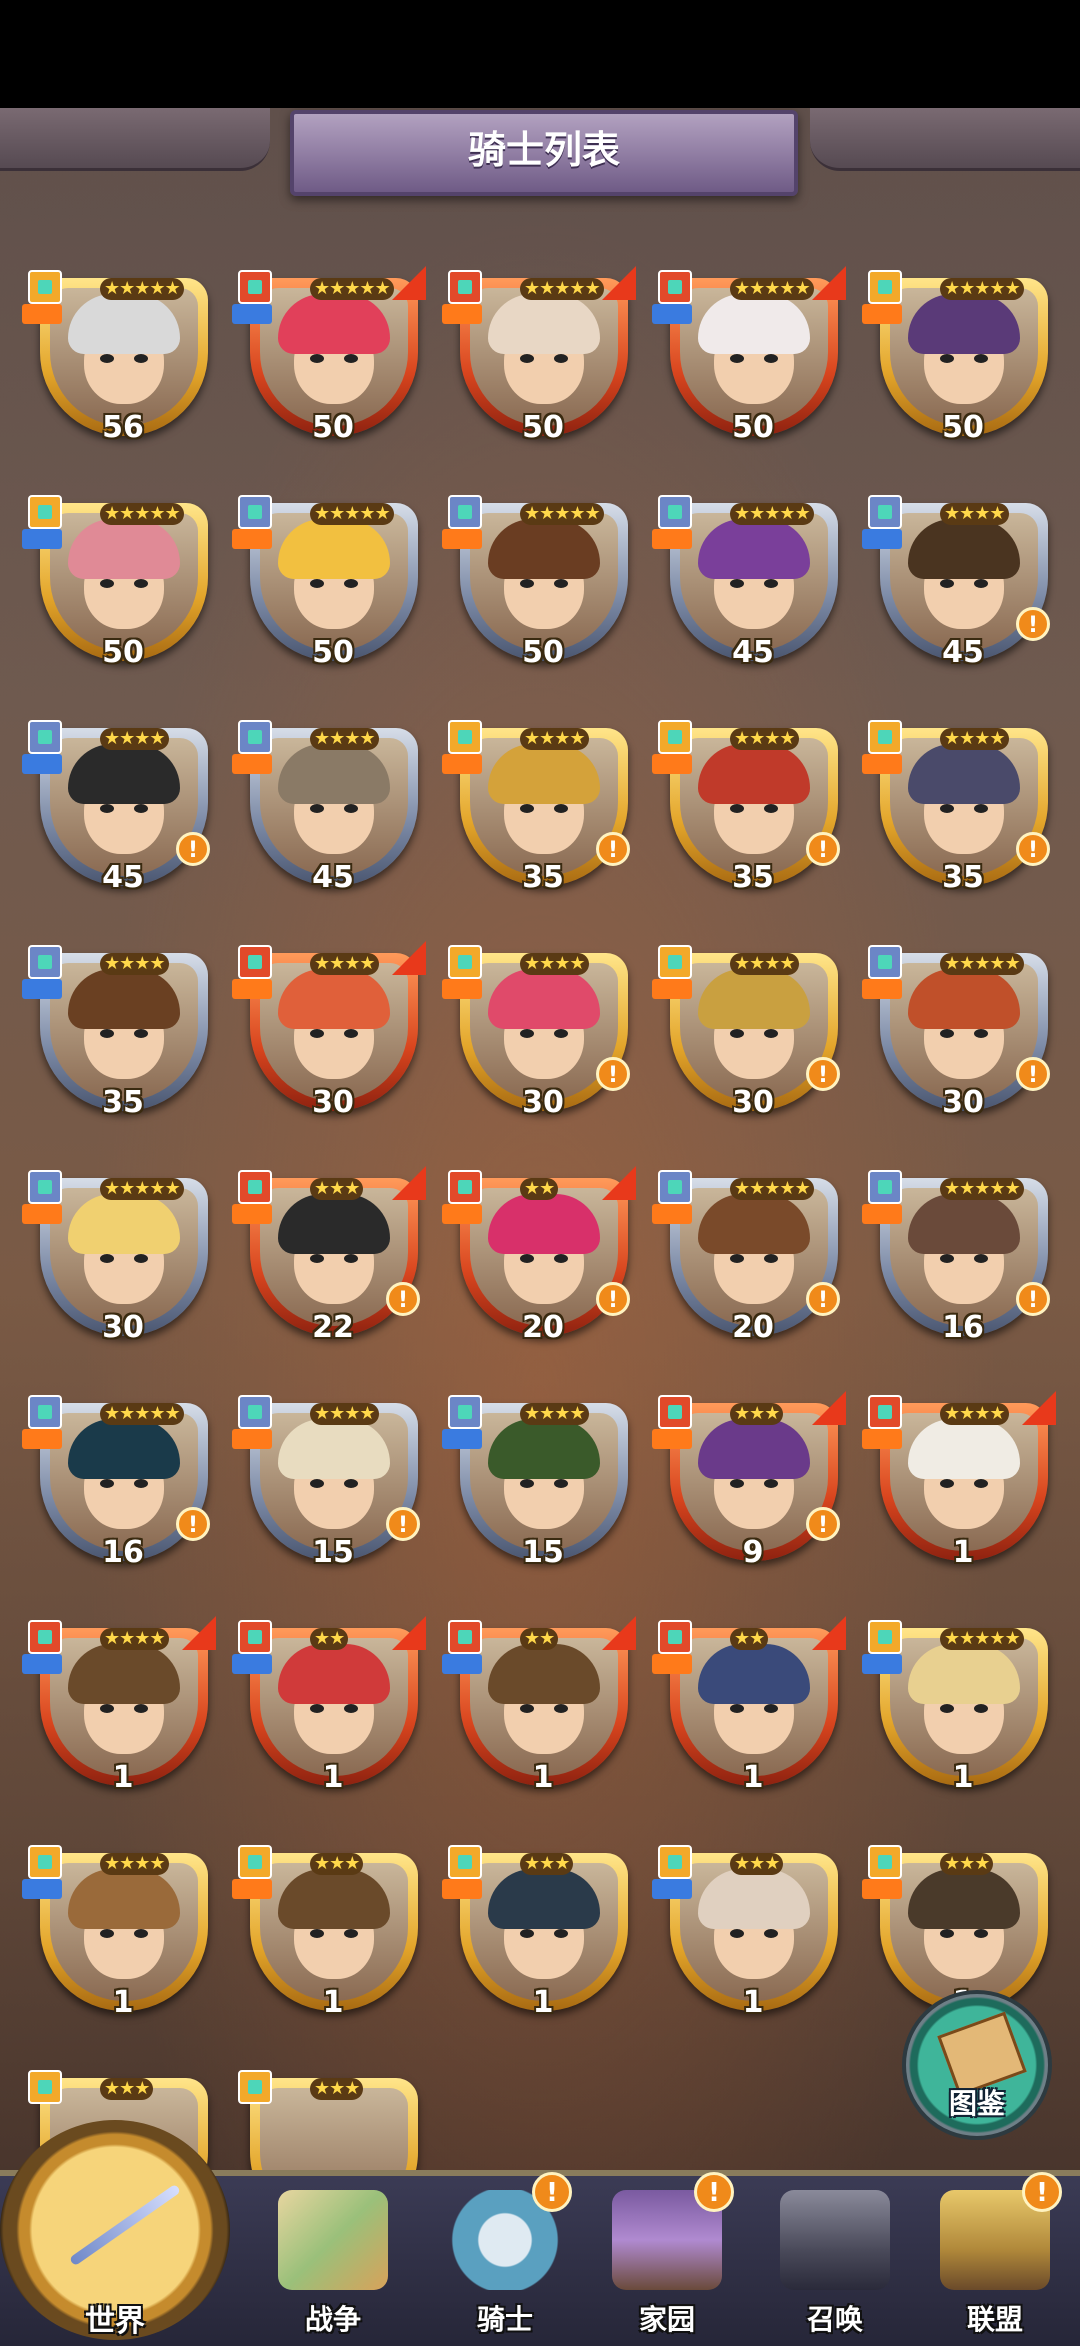  Describe the element at coordinates (960, 1715) in the screenshot. I see `knight-card: ★★★★★ 1` at that location.